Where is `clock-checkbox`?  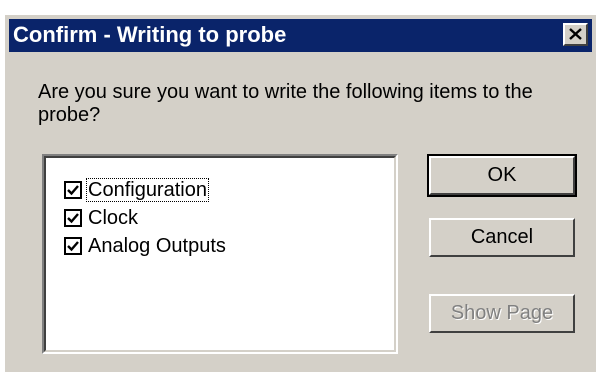 clock-checkbox is located at coordinates (73, 217).